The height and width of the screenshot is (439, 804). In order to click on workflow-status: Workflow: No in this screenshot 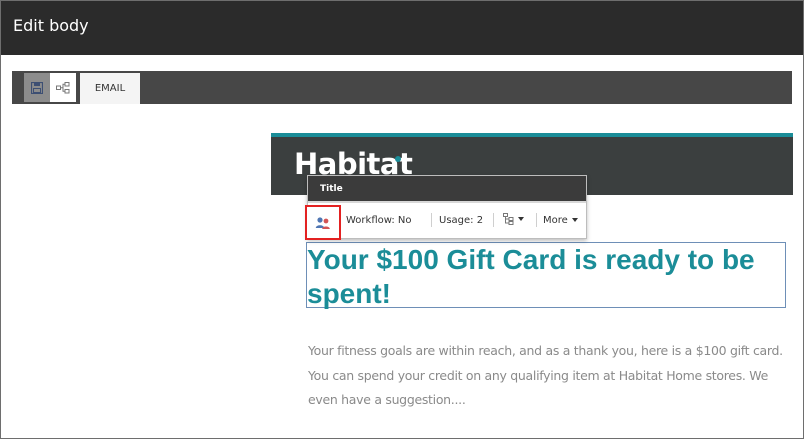, I will do `click(379, 220)`.